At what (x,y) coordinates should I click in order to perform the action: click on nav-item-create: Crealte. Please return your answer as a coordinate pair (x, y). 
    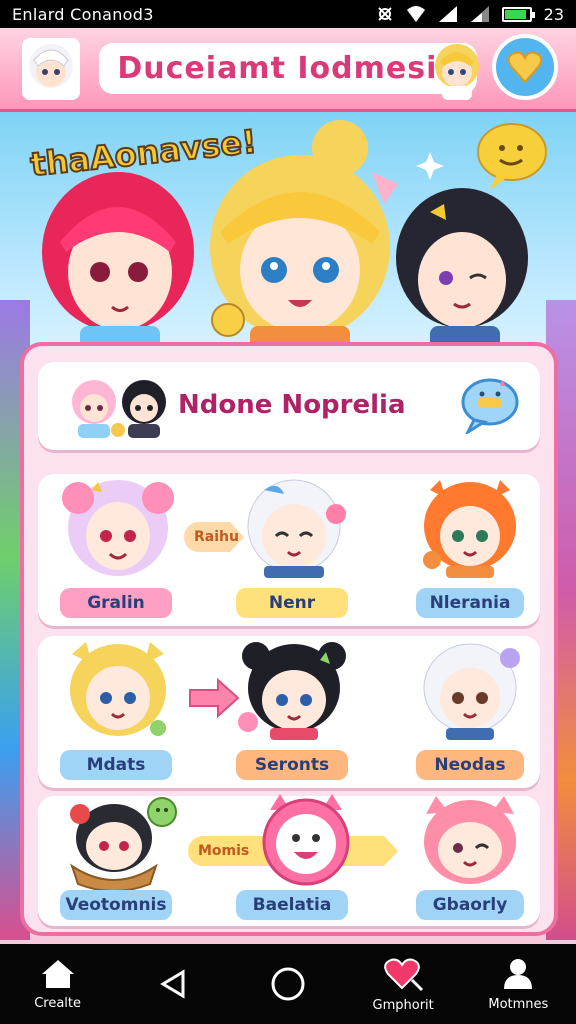
    Looking at the image, I should click on (58, 984).